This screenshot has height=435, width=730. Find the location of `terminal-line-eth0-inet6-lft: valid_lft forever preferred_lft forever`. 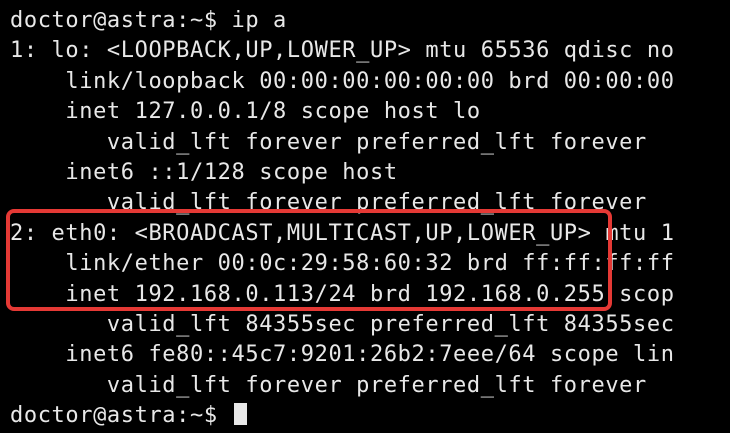

terminal-line-eth0-inet6-lft: valid_lft forever preferred_lft forever is located at coordinates (328, 385).